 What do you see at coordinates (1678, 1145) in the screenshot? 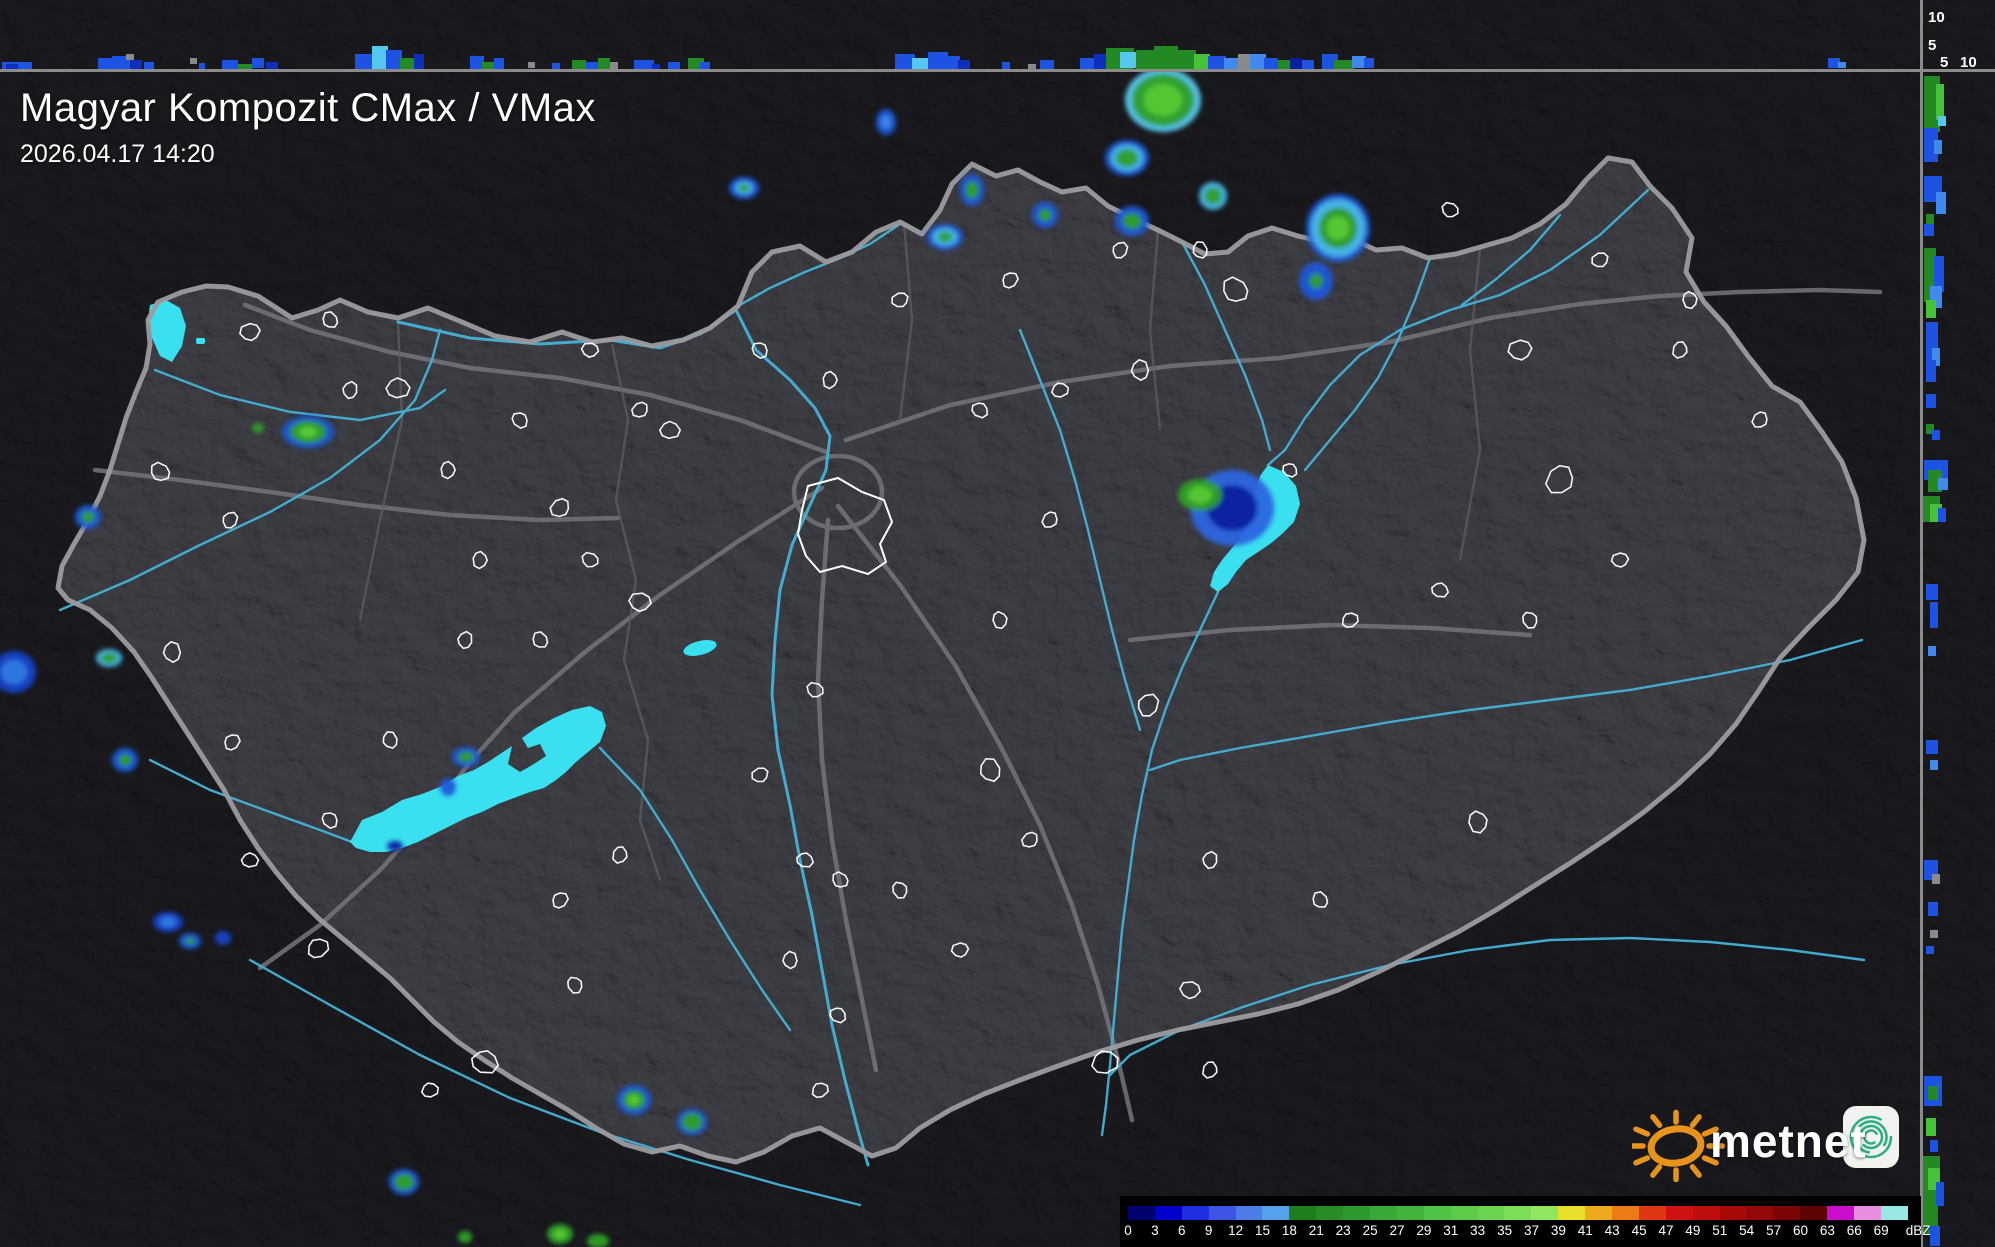
I see `sun-icon` at bounding box center [1678, 1145].